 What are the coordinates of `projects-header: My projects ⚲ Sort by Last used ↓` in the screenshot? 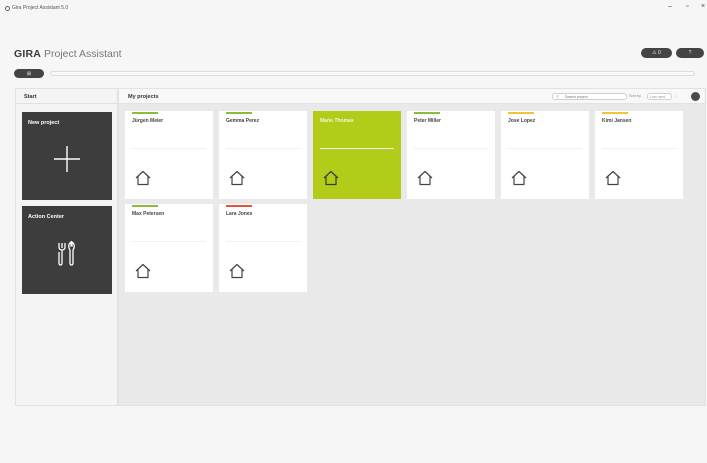 It's located at (412, 96).